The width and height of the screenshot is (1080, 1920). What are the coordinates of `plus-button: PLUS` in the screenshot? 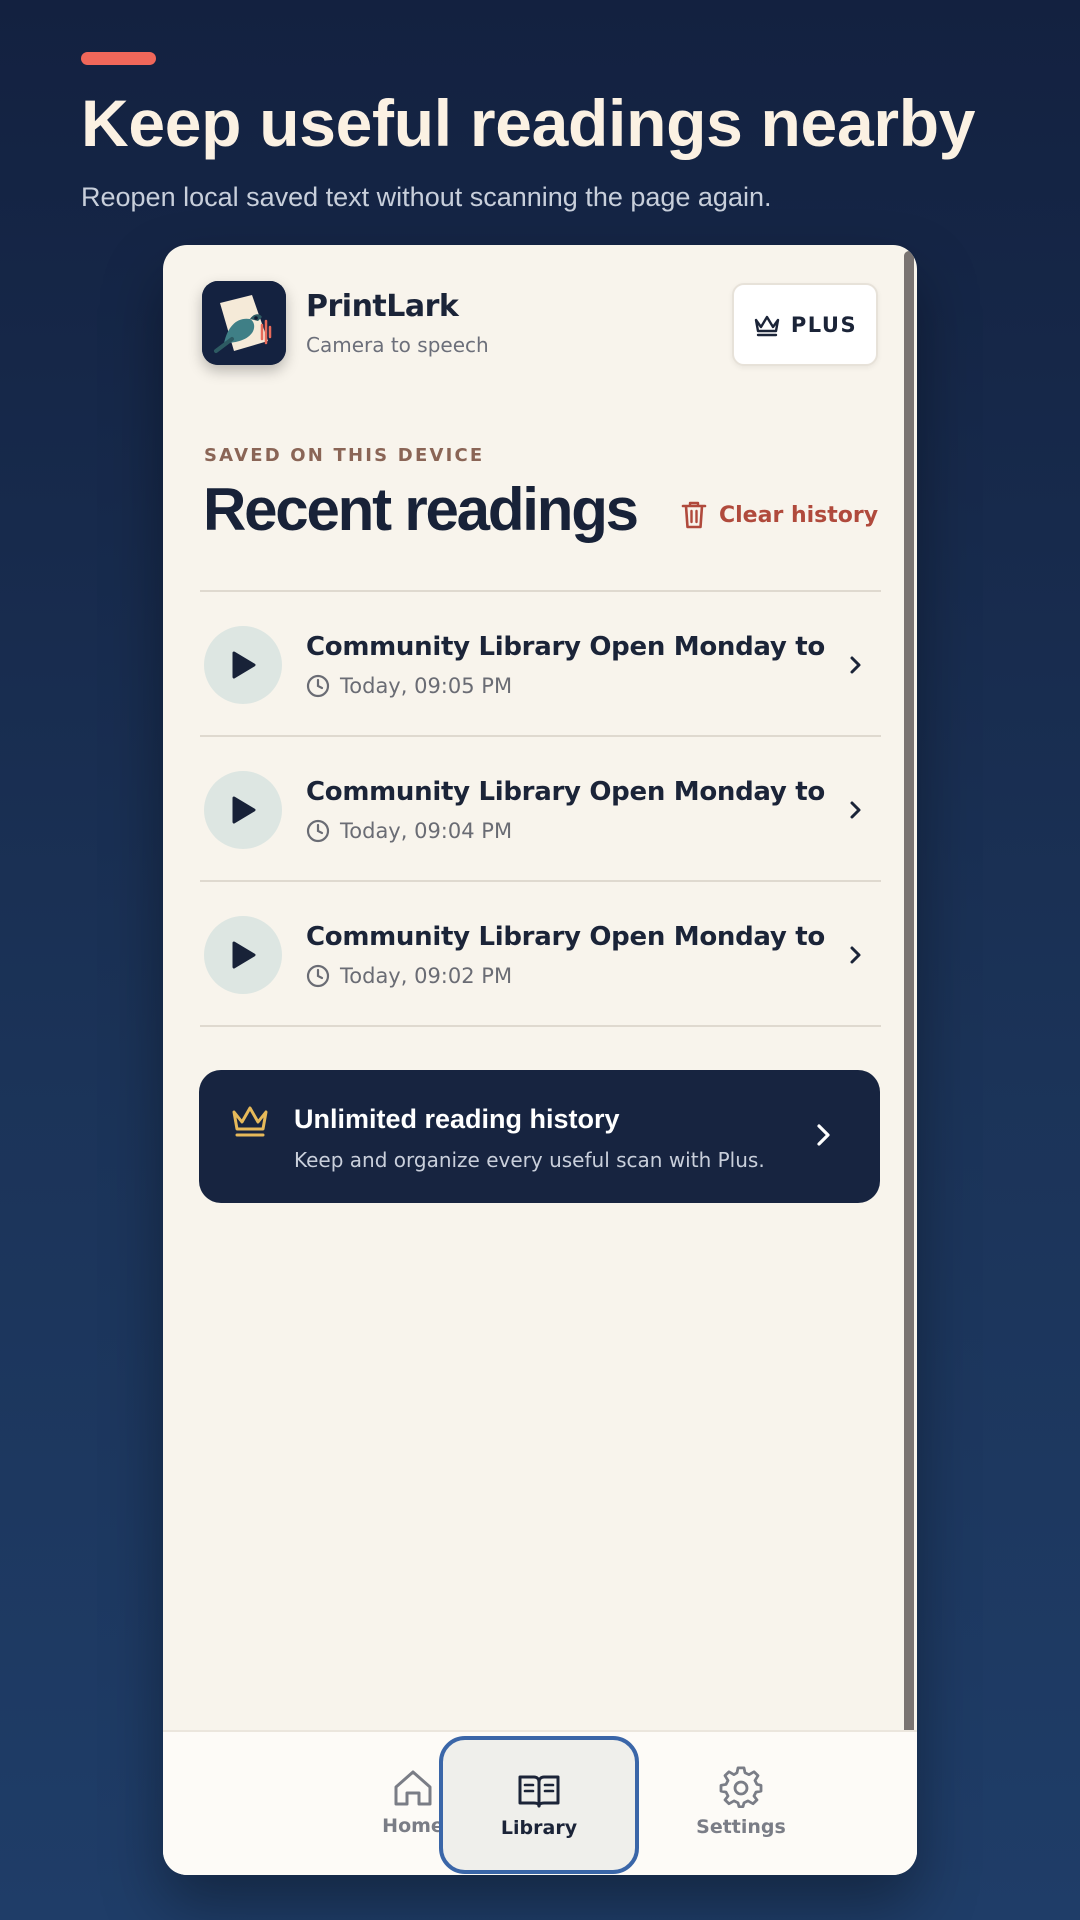 It's located at (805, 324).